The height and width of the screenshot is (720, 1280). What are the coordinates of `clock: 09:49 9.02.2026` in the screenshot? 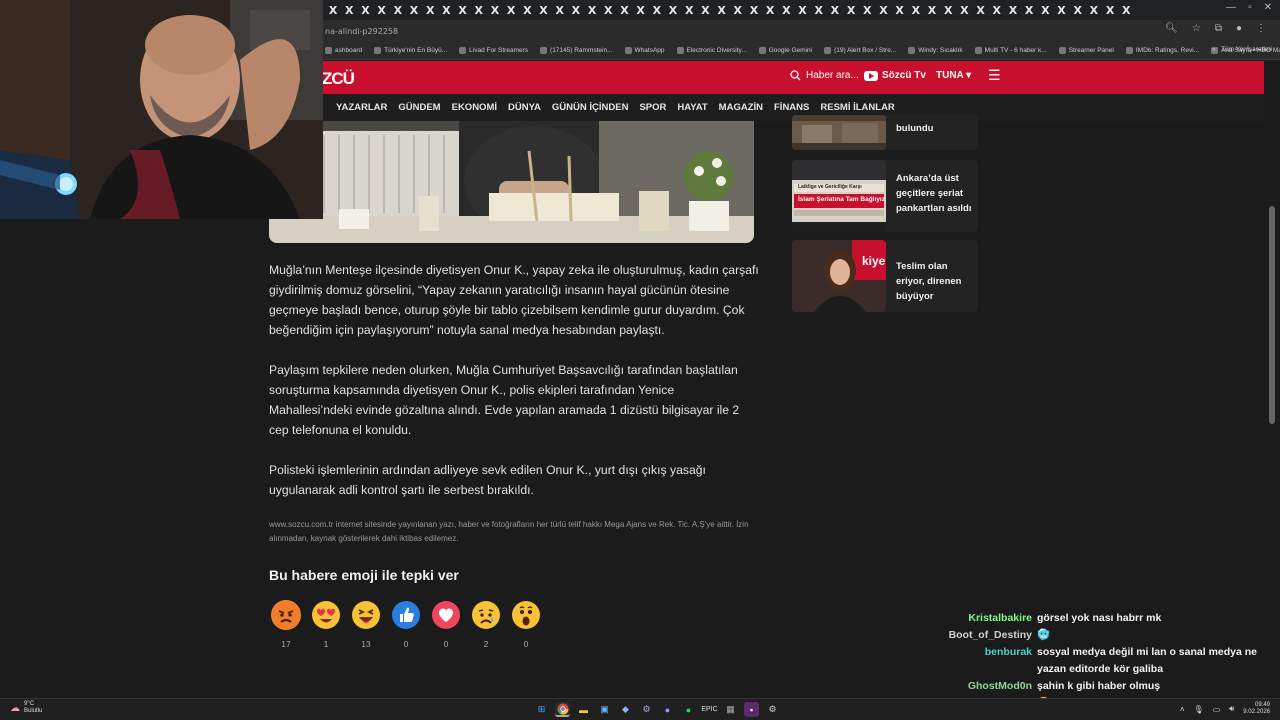 It's located at (1256, 709).